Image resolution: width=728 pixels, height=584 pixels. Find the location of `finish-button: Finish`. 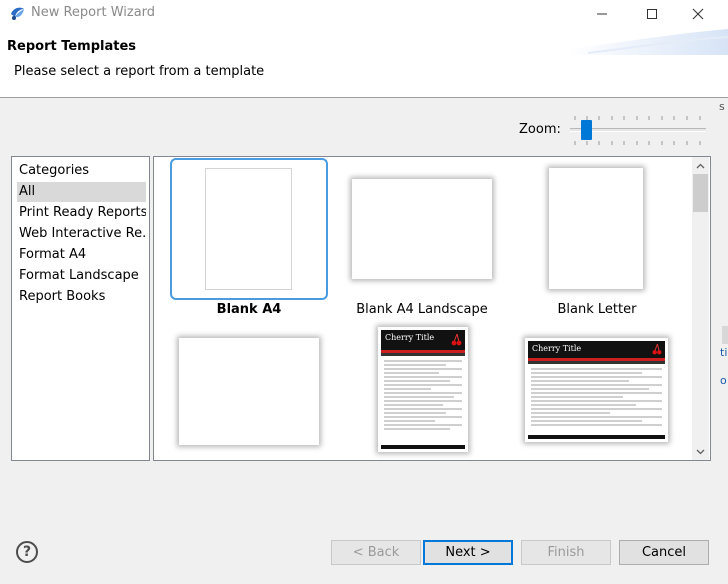

finish-button: Finish is located at coordinates (566, 552).